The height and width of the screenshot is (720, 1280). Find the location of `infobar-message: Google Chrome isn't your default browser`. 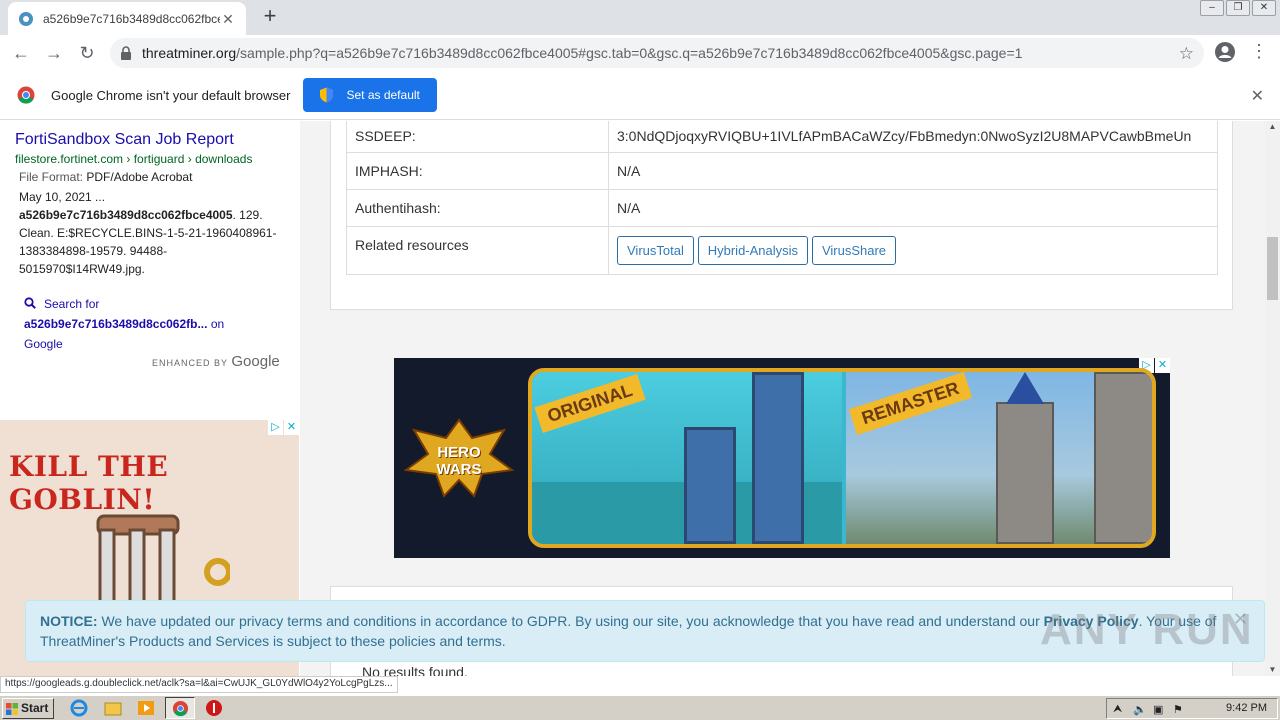

infobar-message: Google Chrome isn't your default browser is located at coordinates (171, 95).